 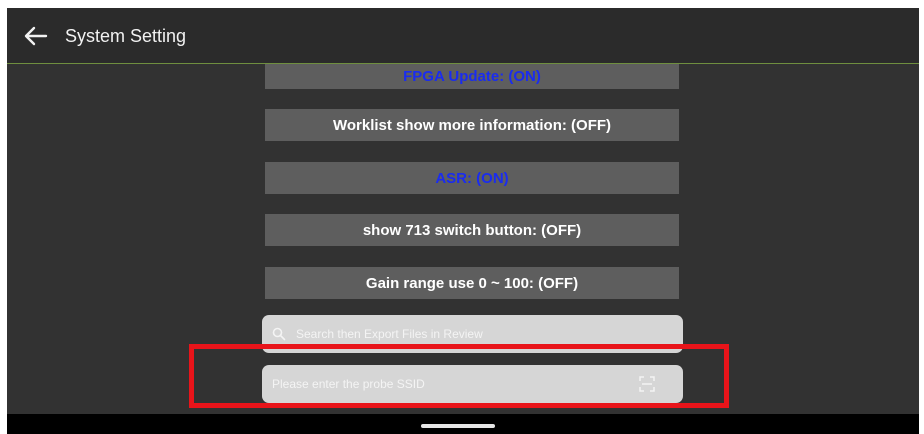 What do you see at coordinates (647, 384) in the screenshot?
I see `scan-icon` at bounding box center [647, 384].